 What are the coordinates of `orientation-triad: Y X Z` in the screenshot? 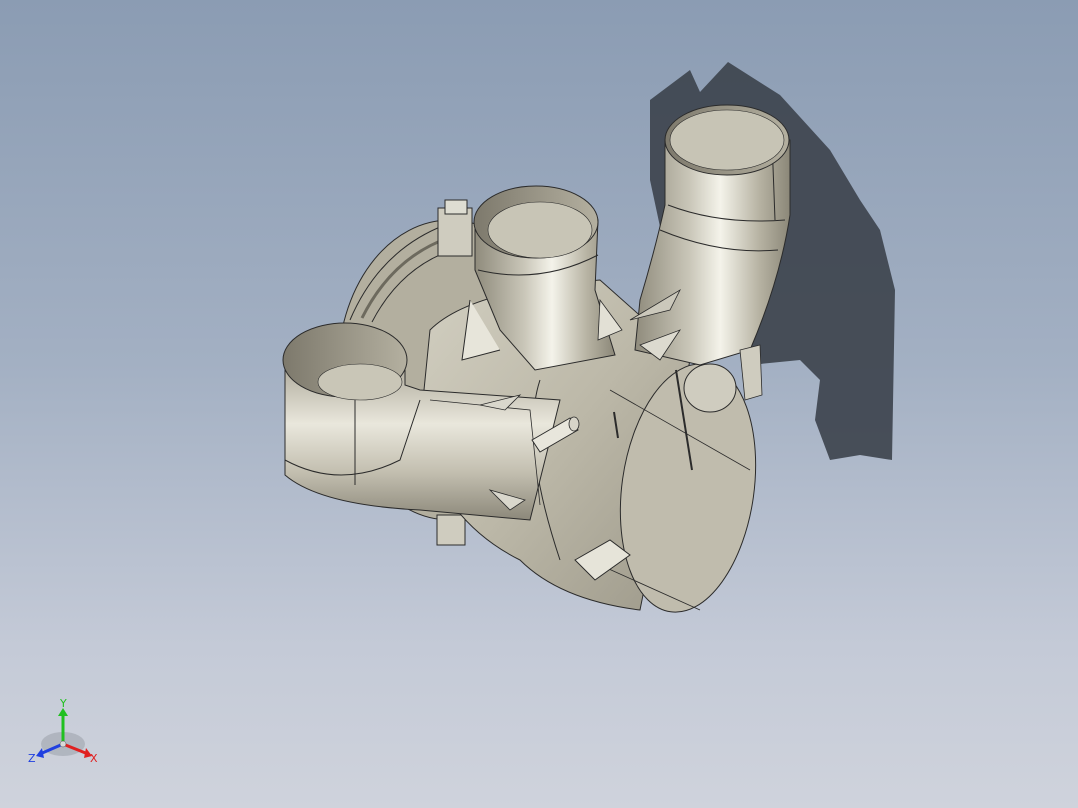 It's located at (66, 732).